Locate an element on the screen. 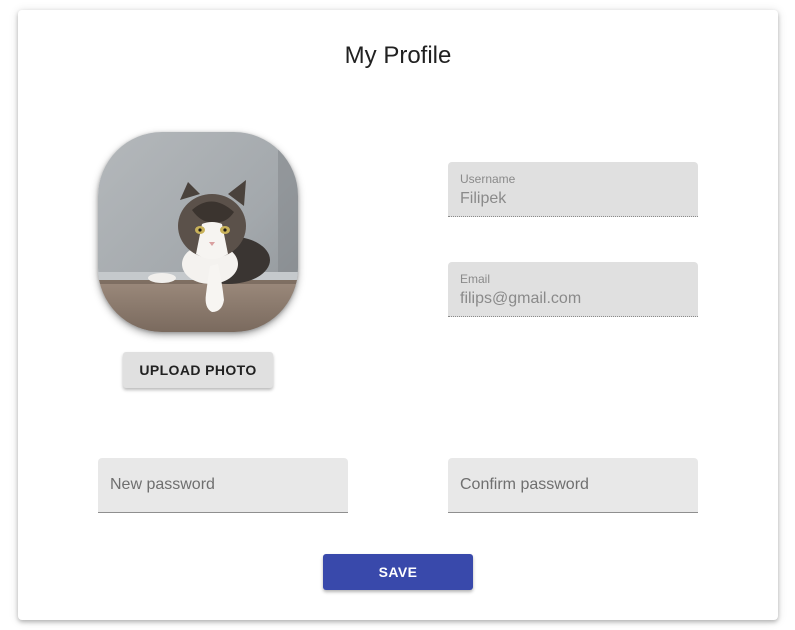  confirm-password-input is located at coordinates (573, 485).